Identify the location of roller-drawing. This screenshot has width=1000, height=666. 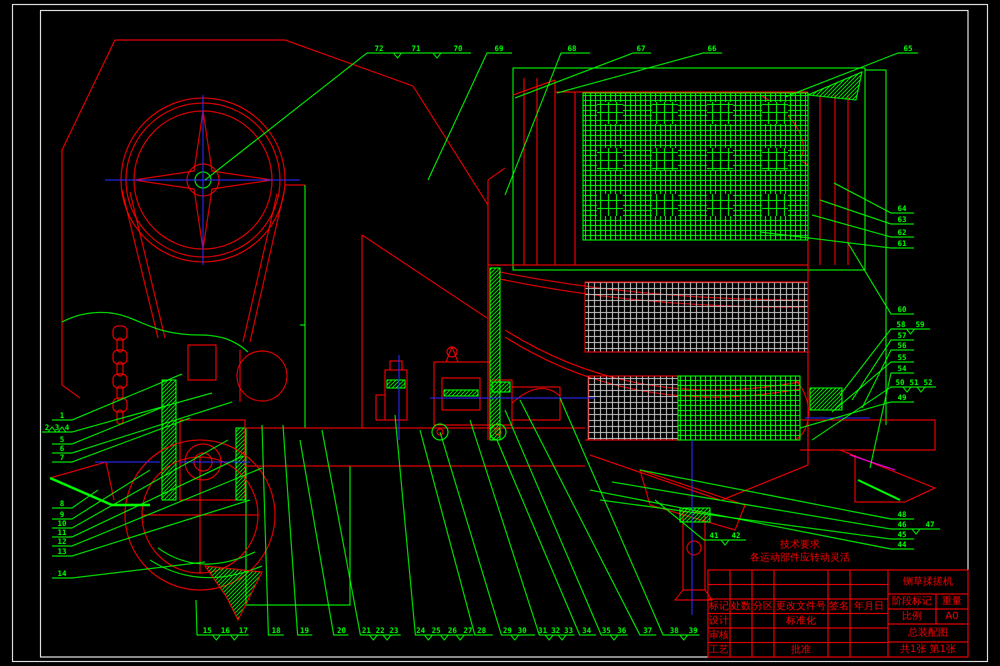
(440, 432).